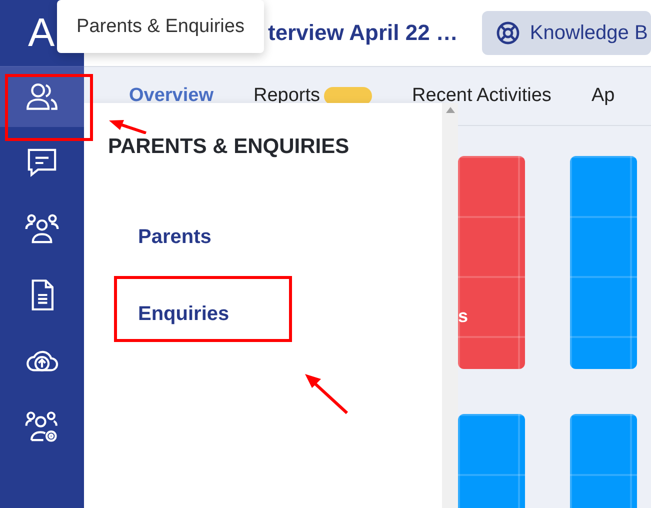 The height and width of the screenshot is (508, 651). Describe the element at coordinates (171, 96) in the screenshot. I see `tab: Overview` at that location.